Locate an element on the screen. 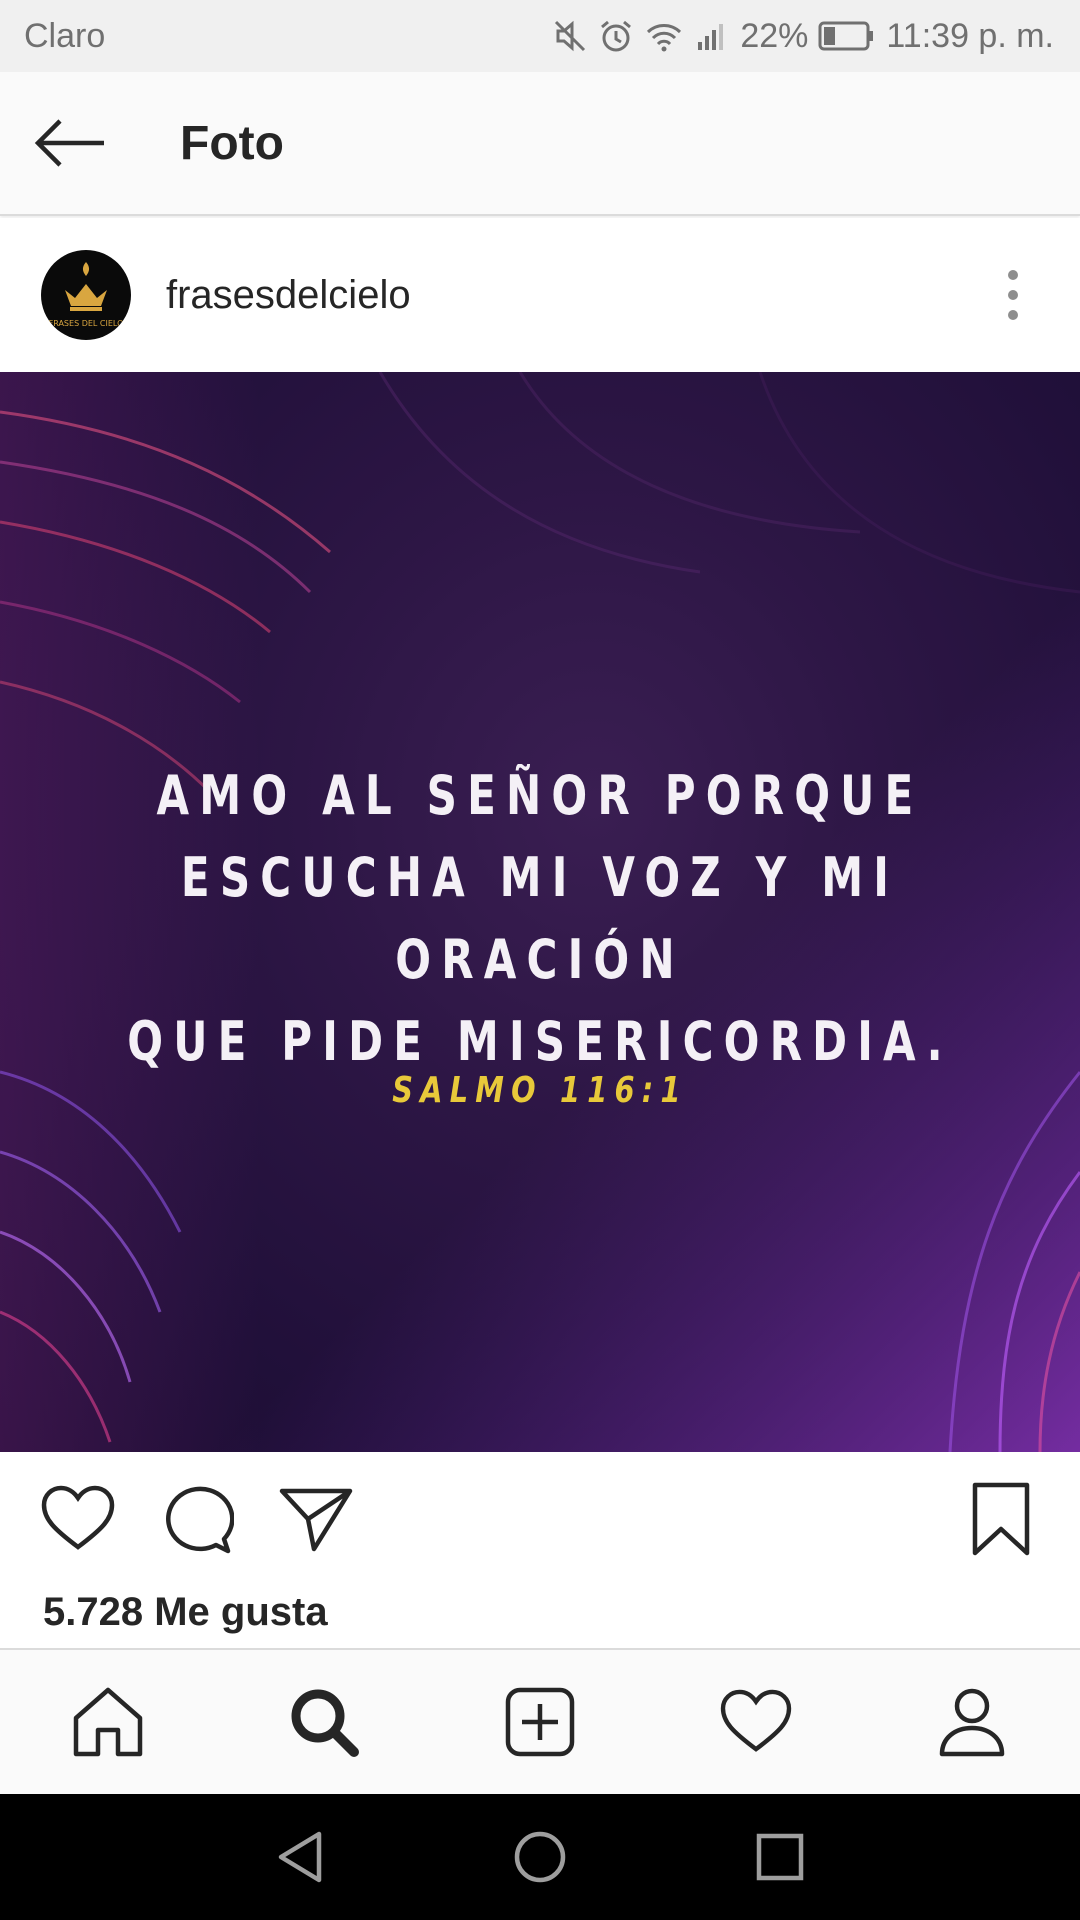  heart-icon is located at coordinates (78, 1517).